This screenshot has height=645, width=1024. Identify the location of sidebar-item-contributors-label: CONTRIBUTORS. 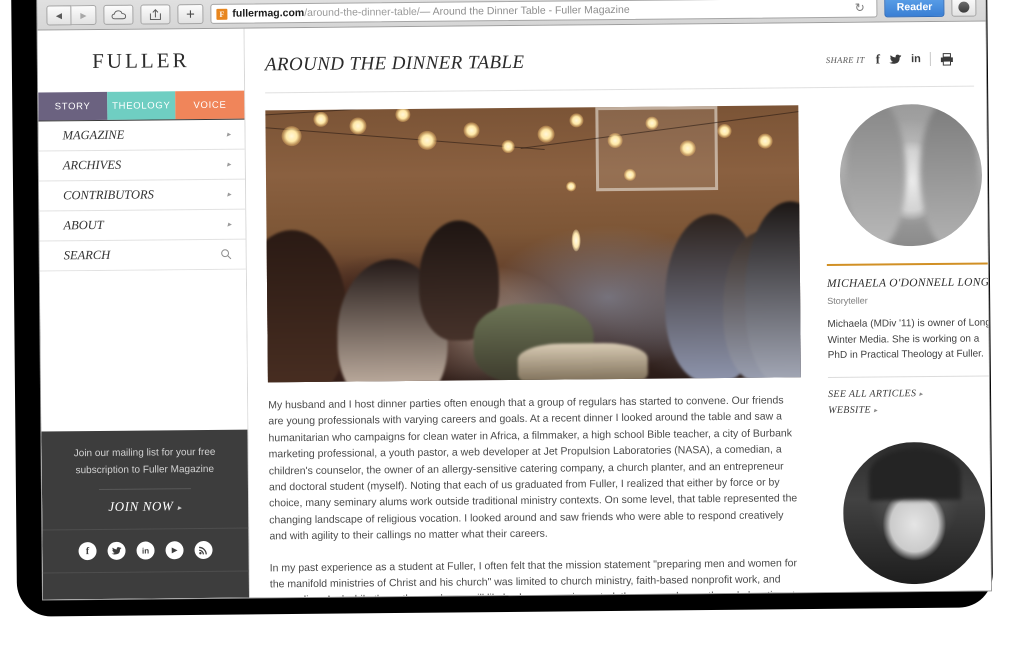
(108, 195).